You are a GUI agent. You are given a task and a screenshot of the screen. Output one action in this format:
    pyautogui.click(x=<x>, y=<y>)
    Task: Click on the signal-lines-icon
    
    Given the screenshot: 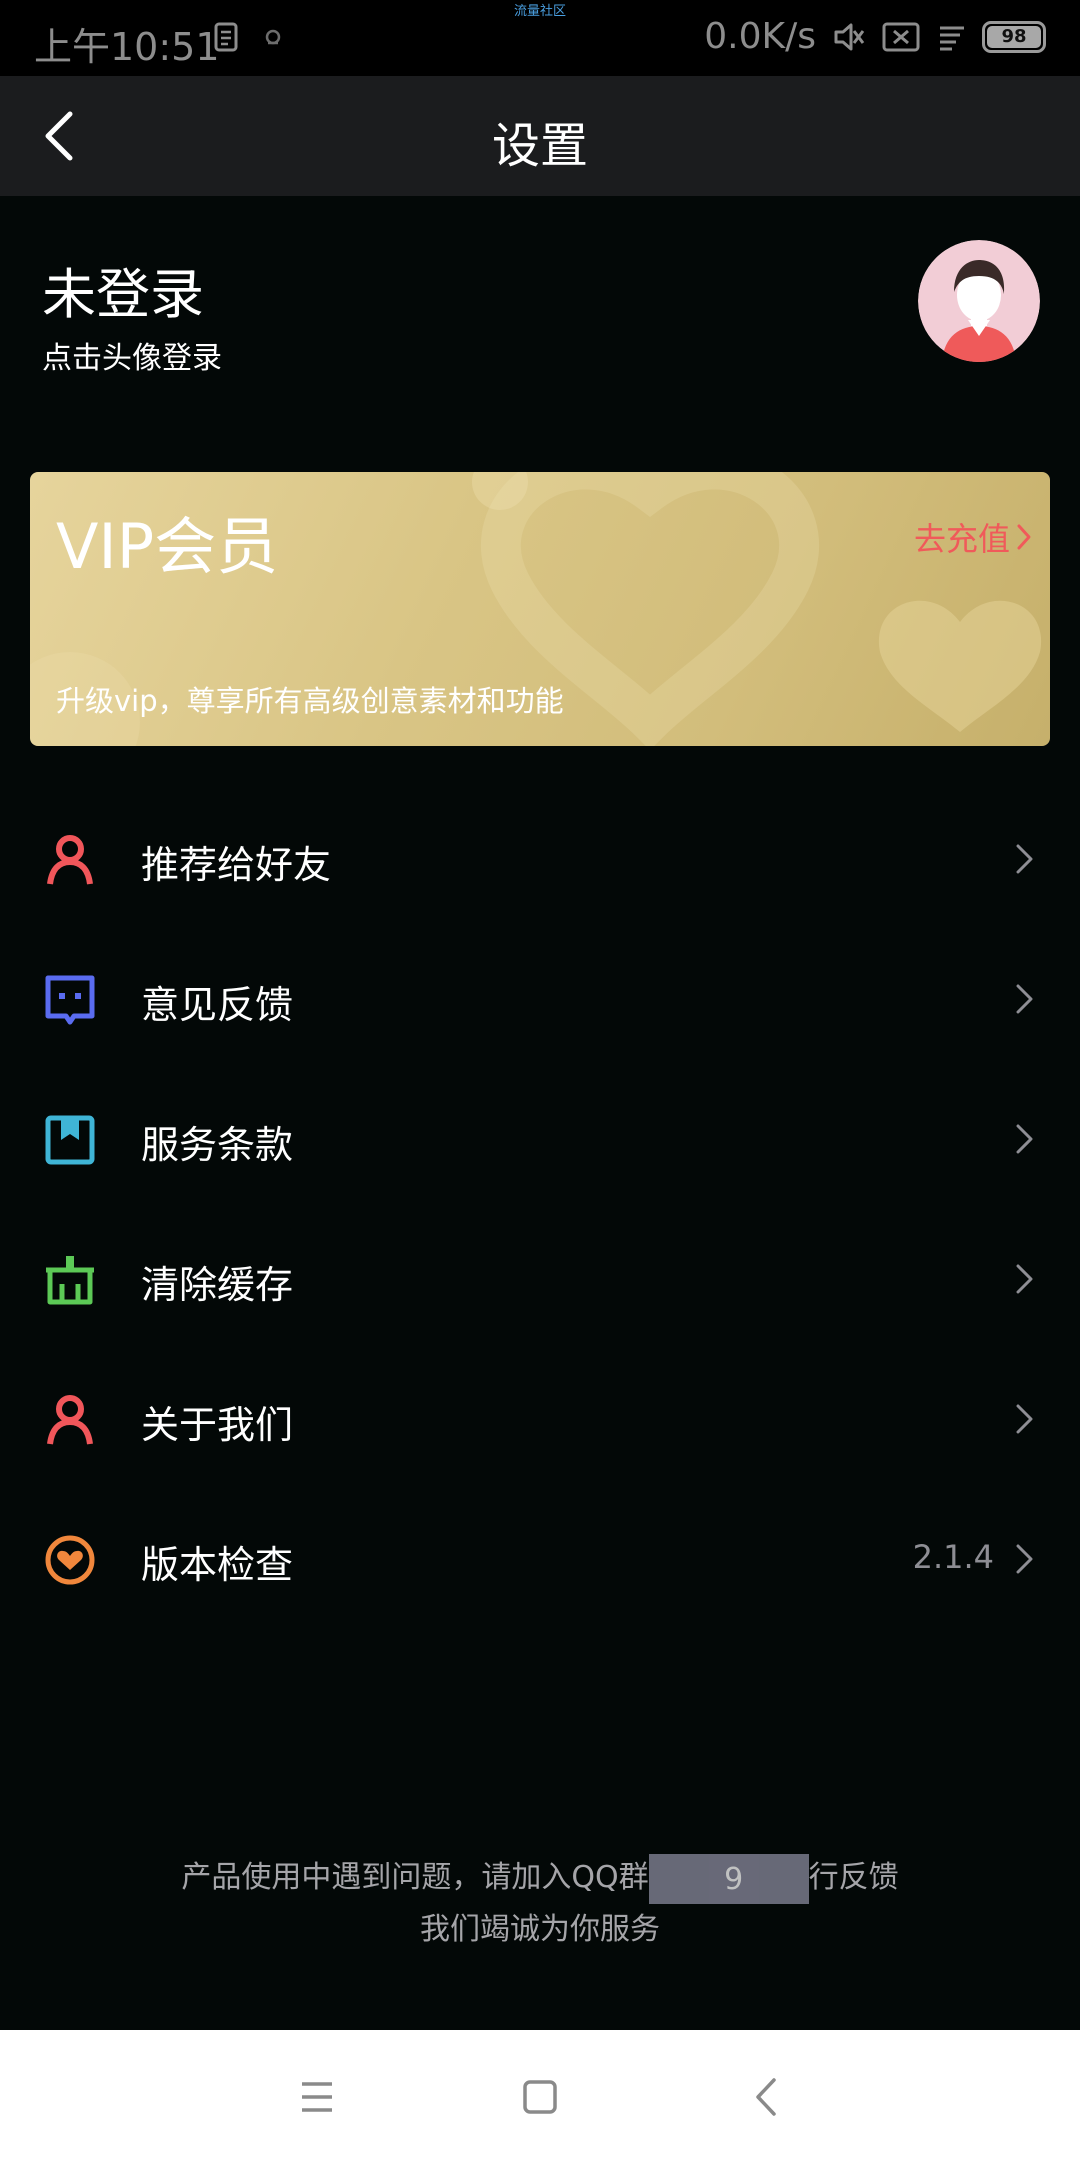 What is the action you would take?
    pyautogui.click(x=952, y=38)
    